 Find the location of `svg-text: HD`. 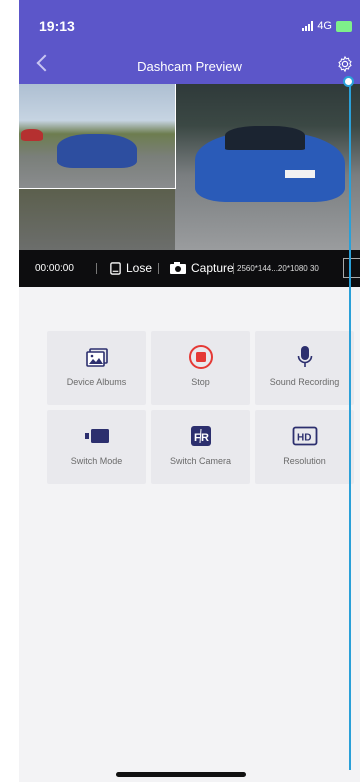

svg-text: HD is located at coordinates (304, 438).